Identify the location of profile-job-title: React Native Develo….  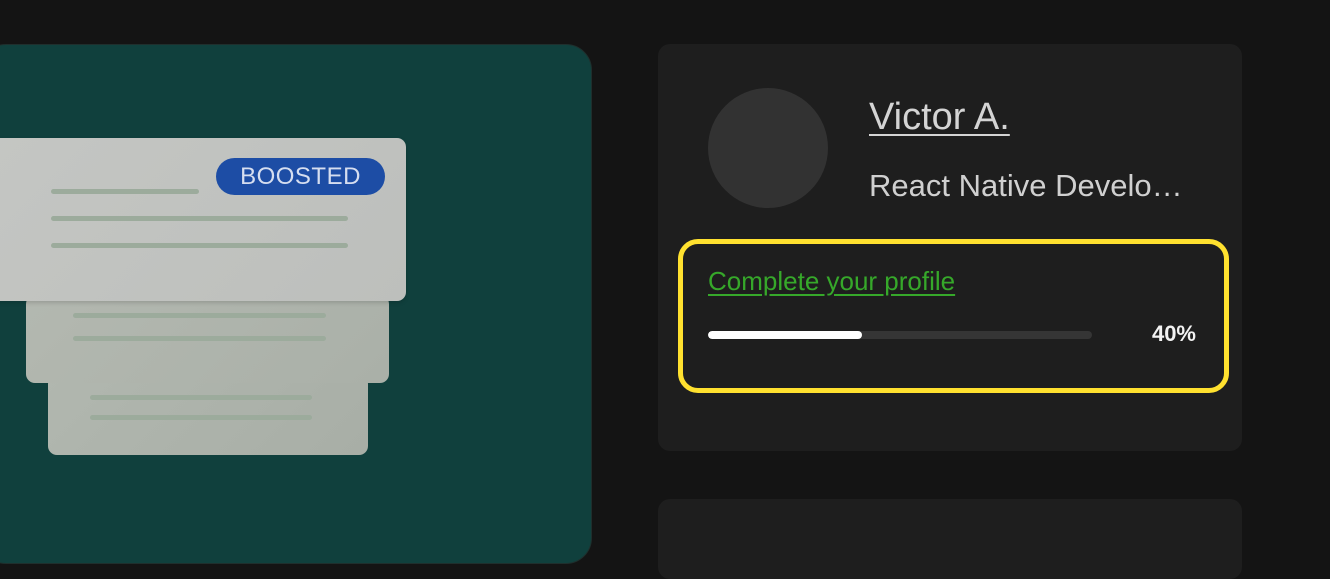
(1026, 185).